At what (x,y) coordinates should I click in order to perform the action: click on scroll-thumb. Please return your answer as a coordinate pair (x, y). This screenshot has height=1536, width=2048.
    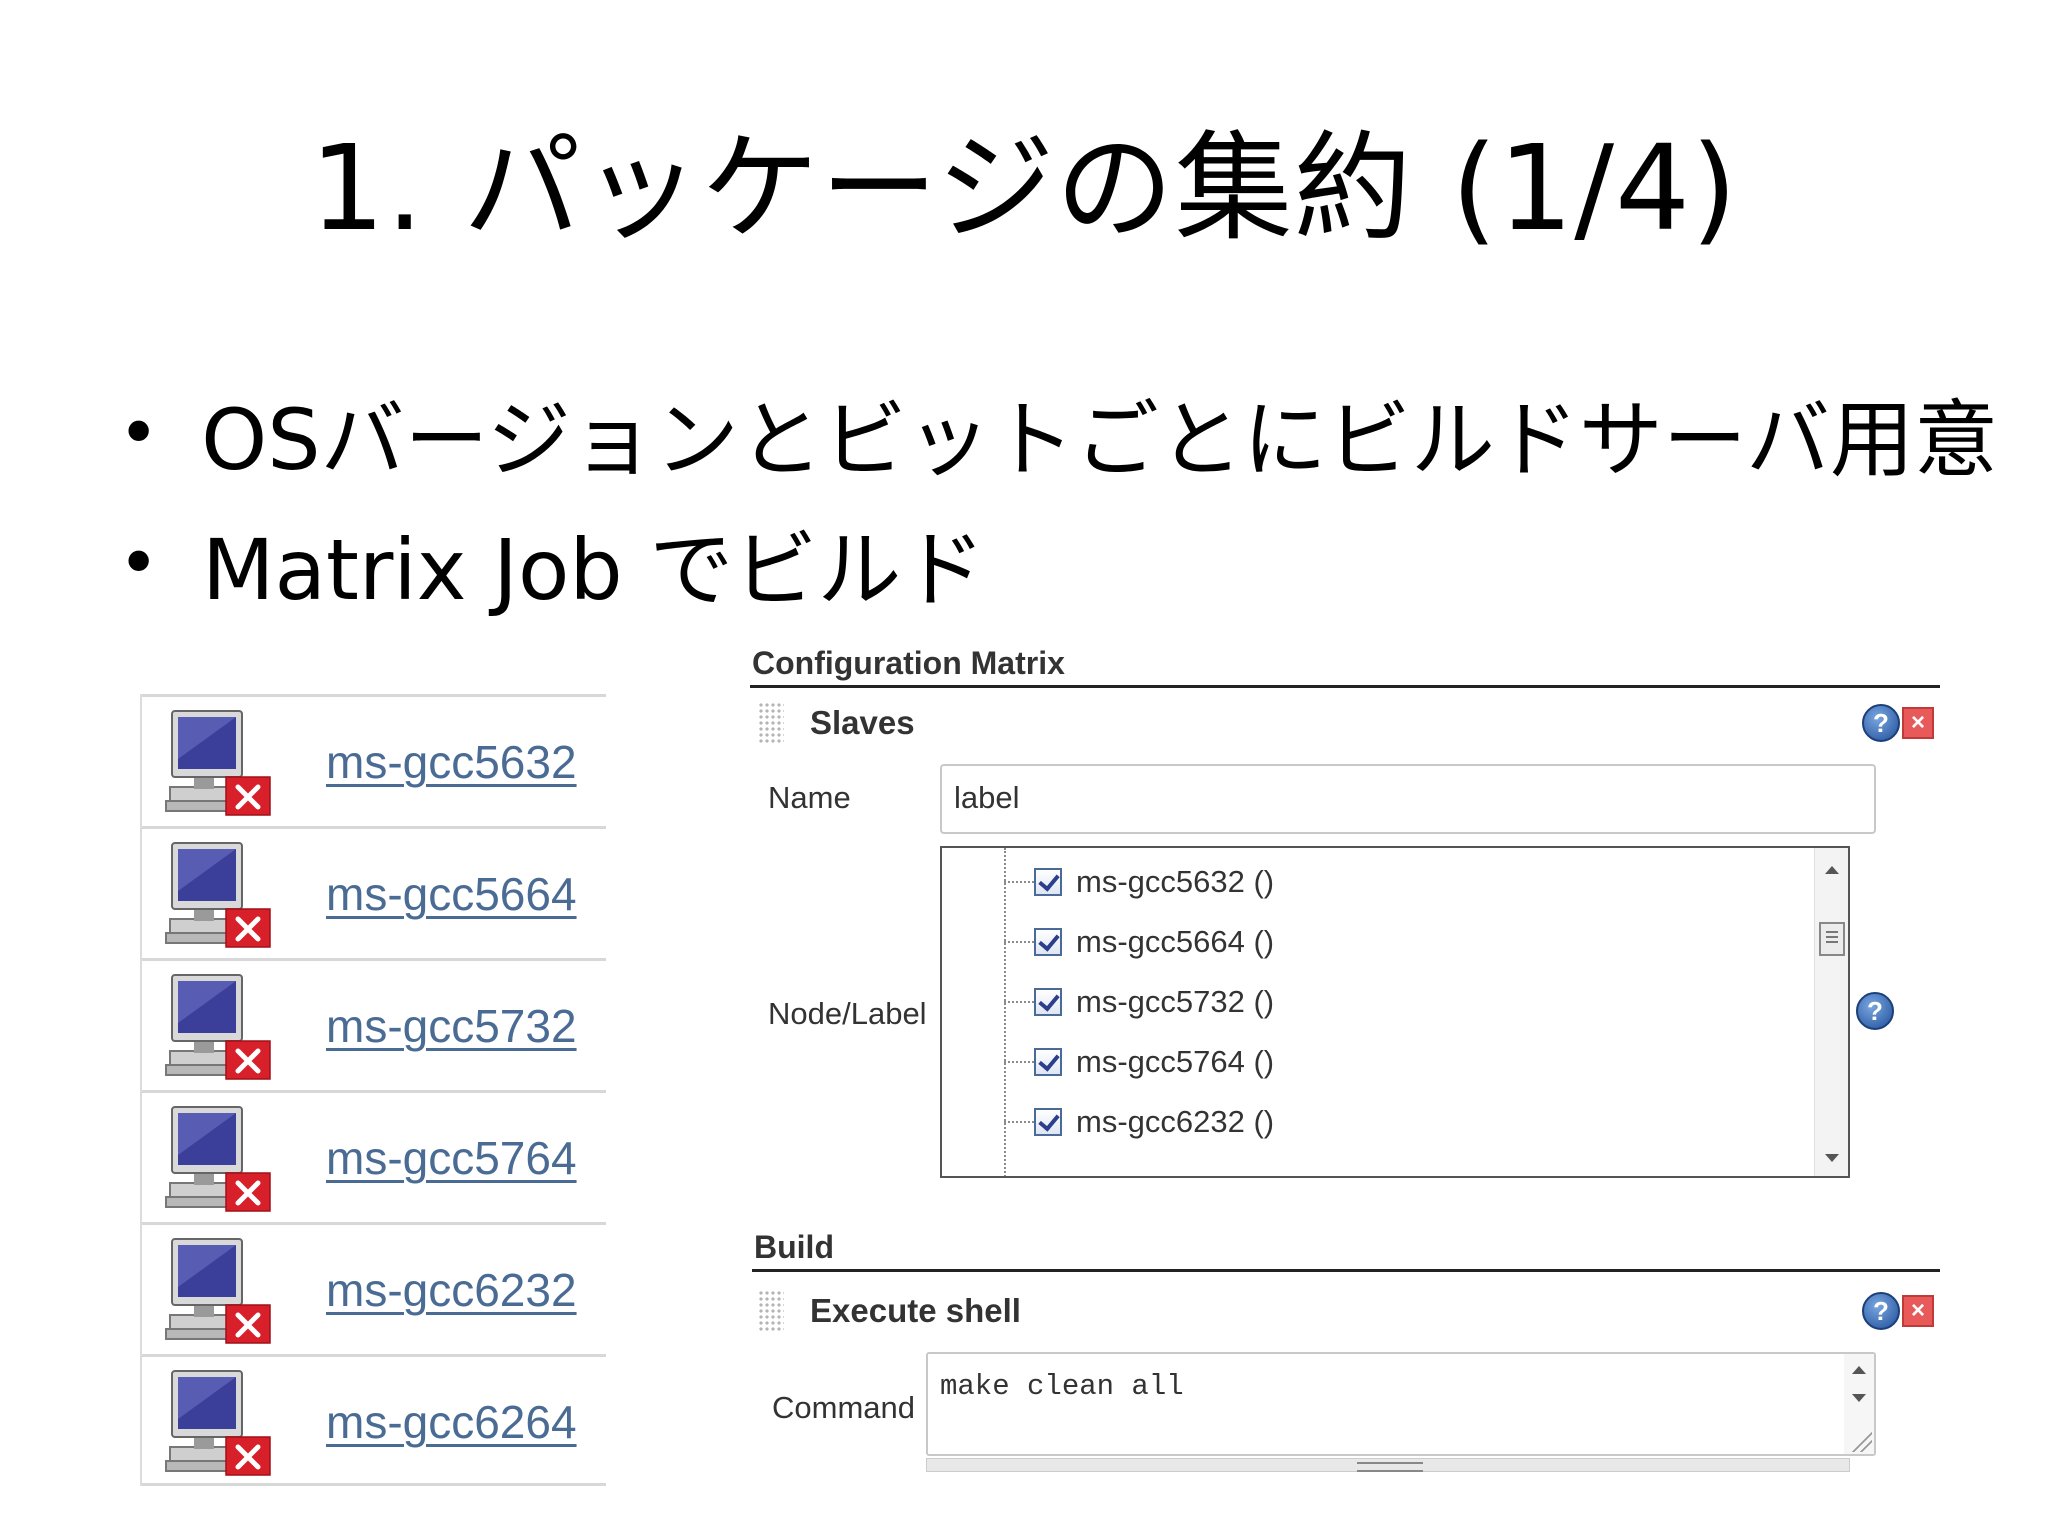
    Looking at the image, I should click on (1832, 939).